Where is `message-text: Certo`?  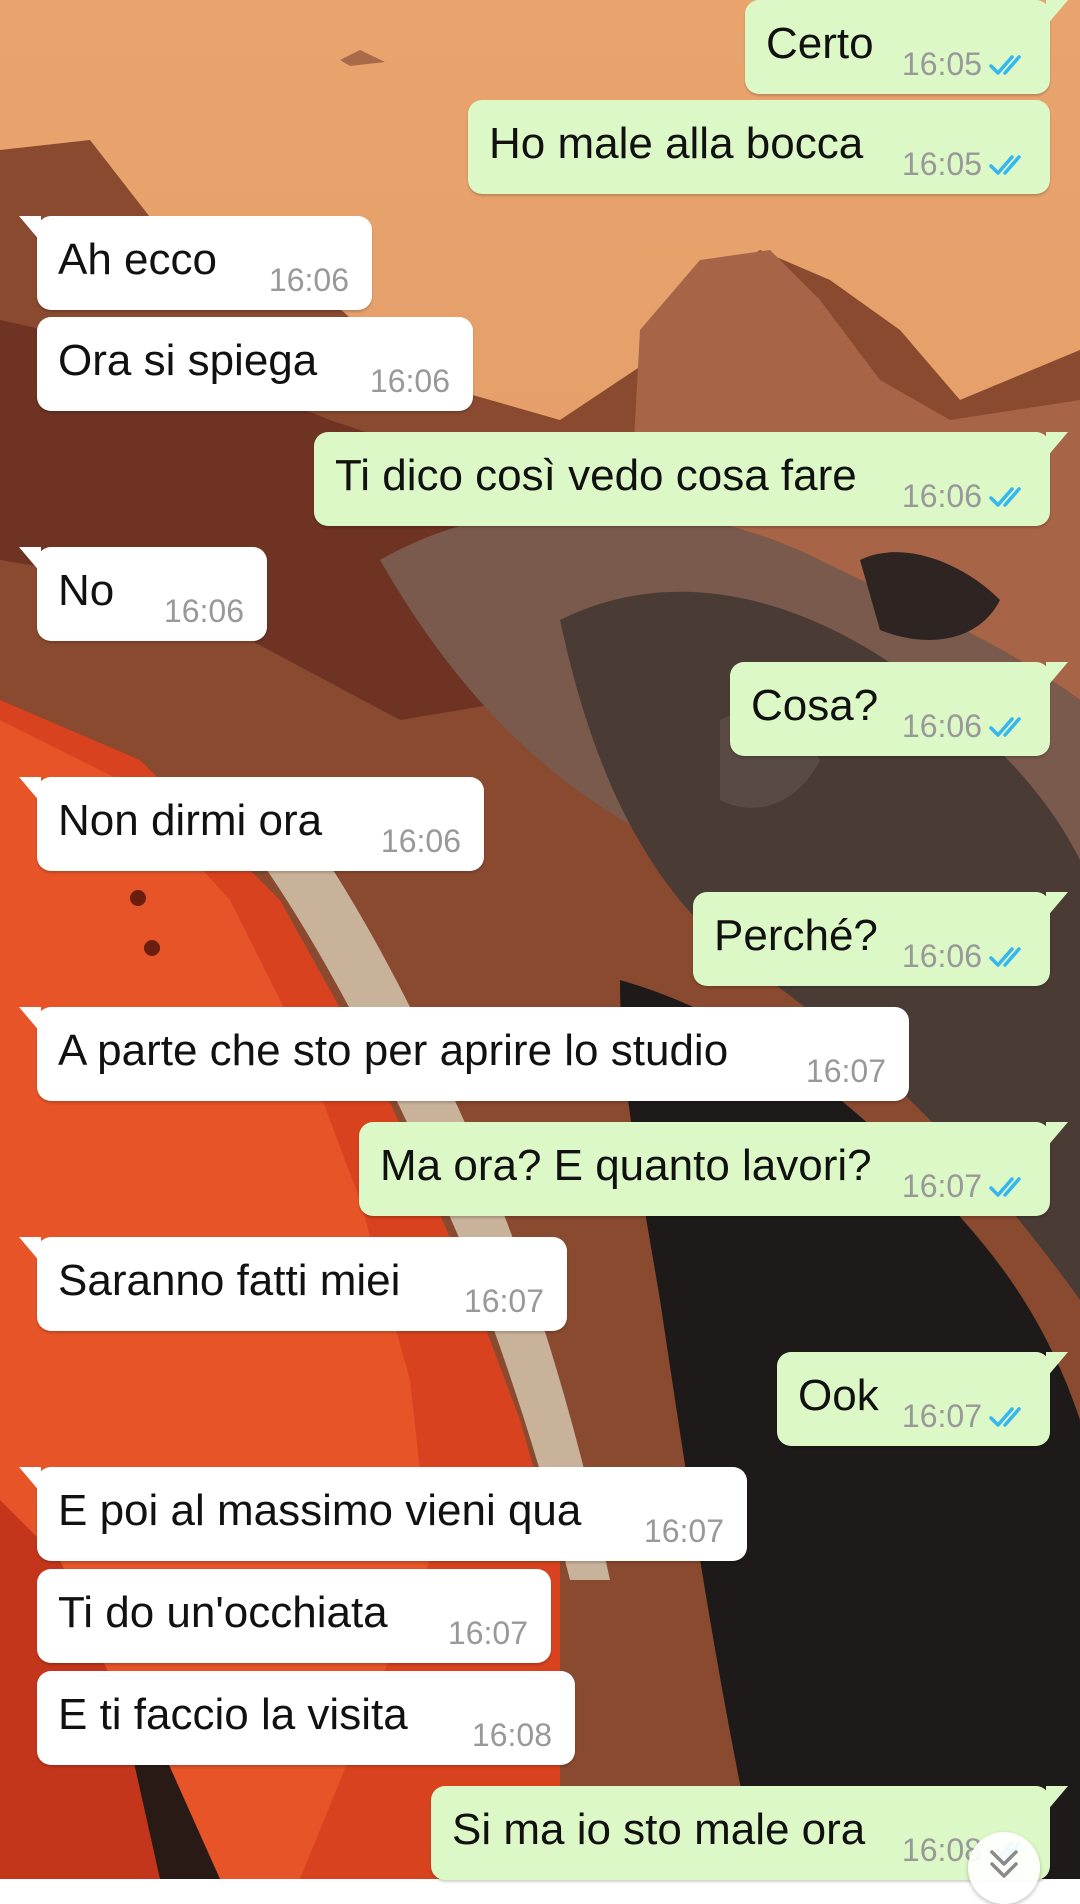 message-text: Certo is located at coordinates (820, 43).